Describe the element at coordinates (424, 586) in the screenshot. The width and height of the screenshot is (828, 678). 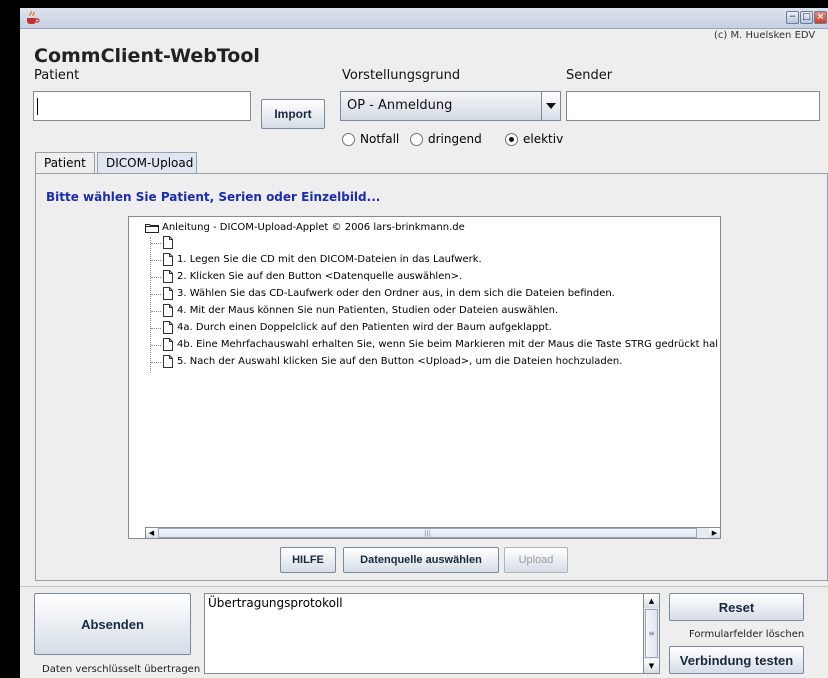
I see `divider` at that location.